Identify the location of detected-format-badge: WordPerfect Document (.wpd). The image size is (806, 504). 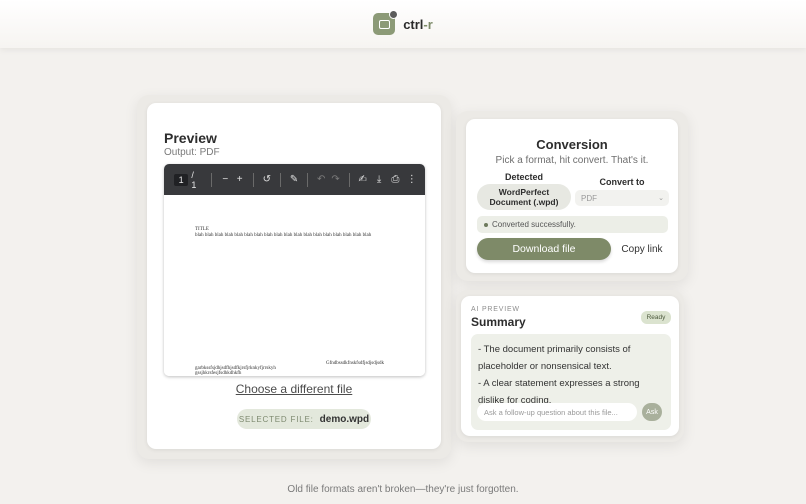
(524, 197).